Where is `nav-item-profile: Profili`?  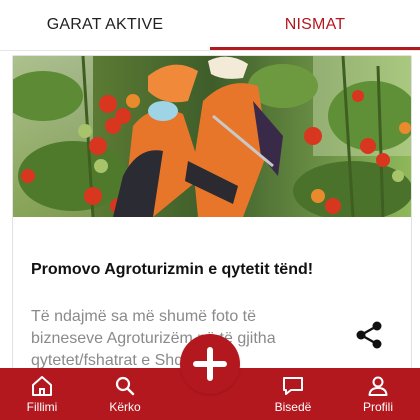
nav-item-profile: Profili is located at coordinates (378, 394).